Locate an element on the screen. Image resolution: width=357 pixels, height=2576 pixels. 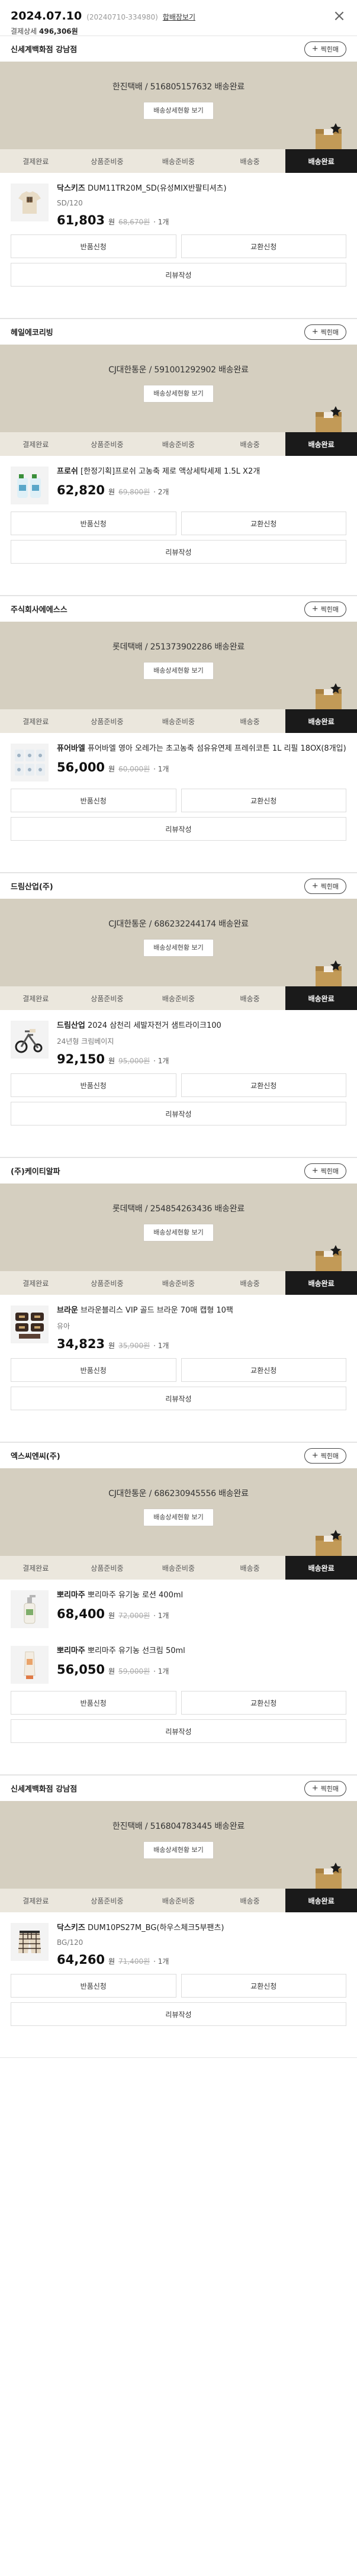
original-price: 60,000원 is located at coordinates (134, 769).